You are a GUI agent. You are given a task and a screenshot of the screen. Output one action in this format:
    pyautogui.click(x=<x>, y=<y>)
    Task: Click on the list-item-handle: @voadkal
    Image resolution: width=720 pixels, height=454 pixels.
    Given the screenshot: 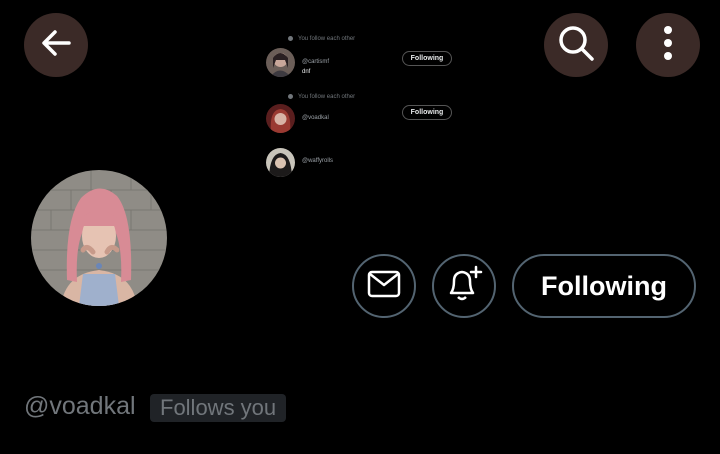 What is the action you would take?
    pyautogui.click(x=315, y=118)
    